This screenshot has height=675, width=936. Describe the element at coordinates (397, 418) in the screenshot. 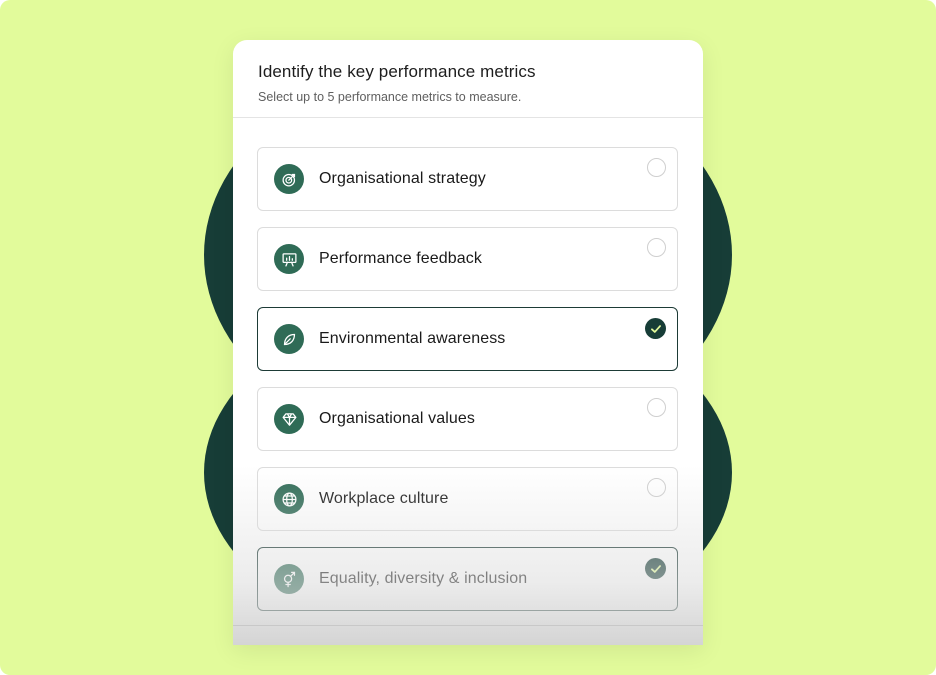

I see `metric-label: Organisational values` at that location.